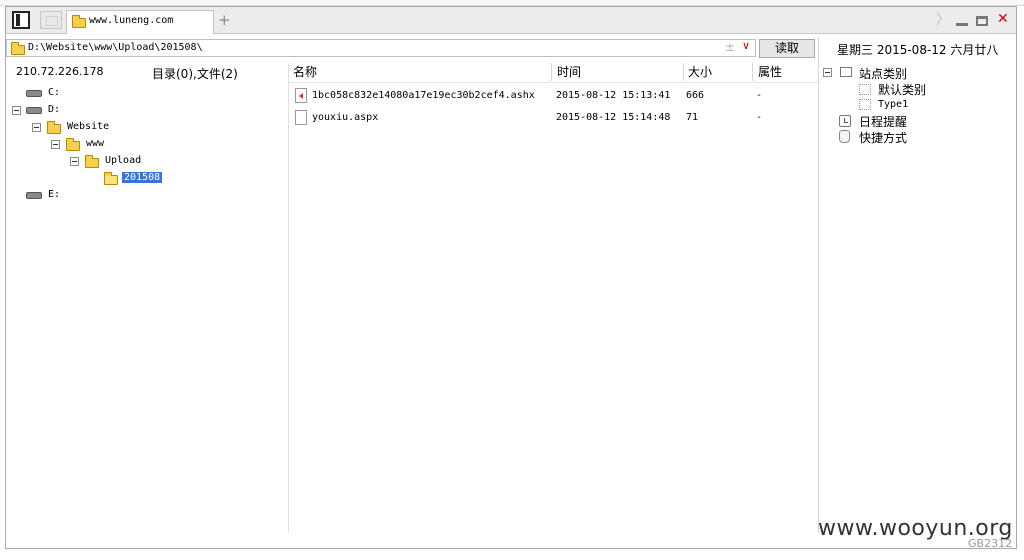 Image resolution: width=1024 pixels, height=560 pixels. What do you see at coordinates (893, 104) in the screenshot?
I see `tree-label: Type1` at bounding box center [893, 104].